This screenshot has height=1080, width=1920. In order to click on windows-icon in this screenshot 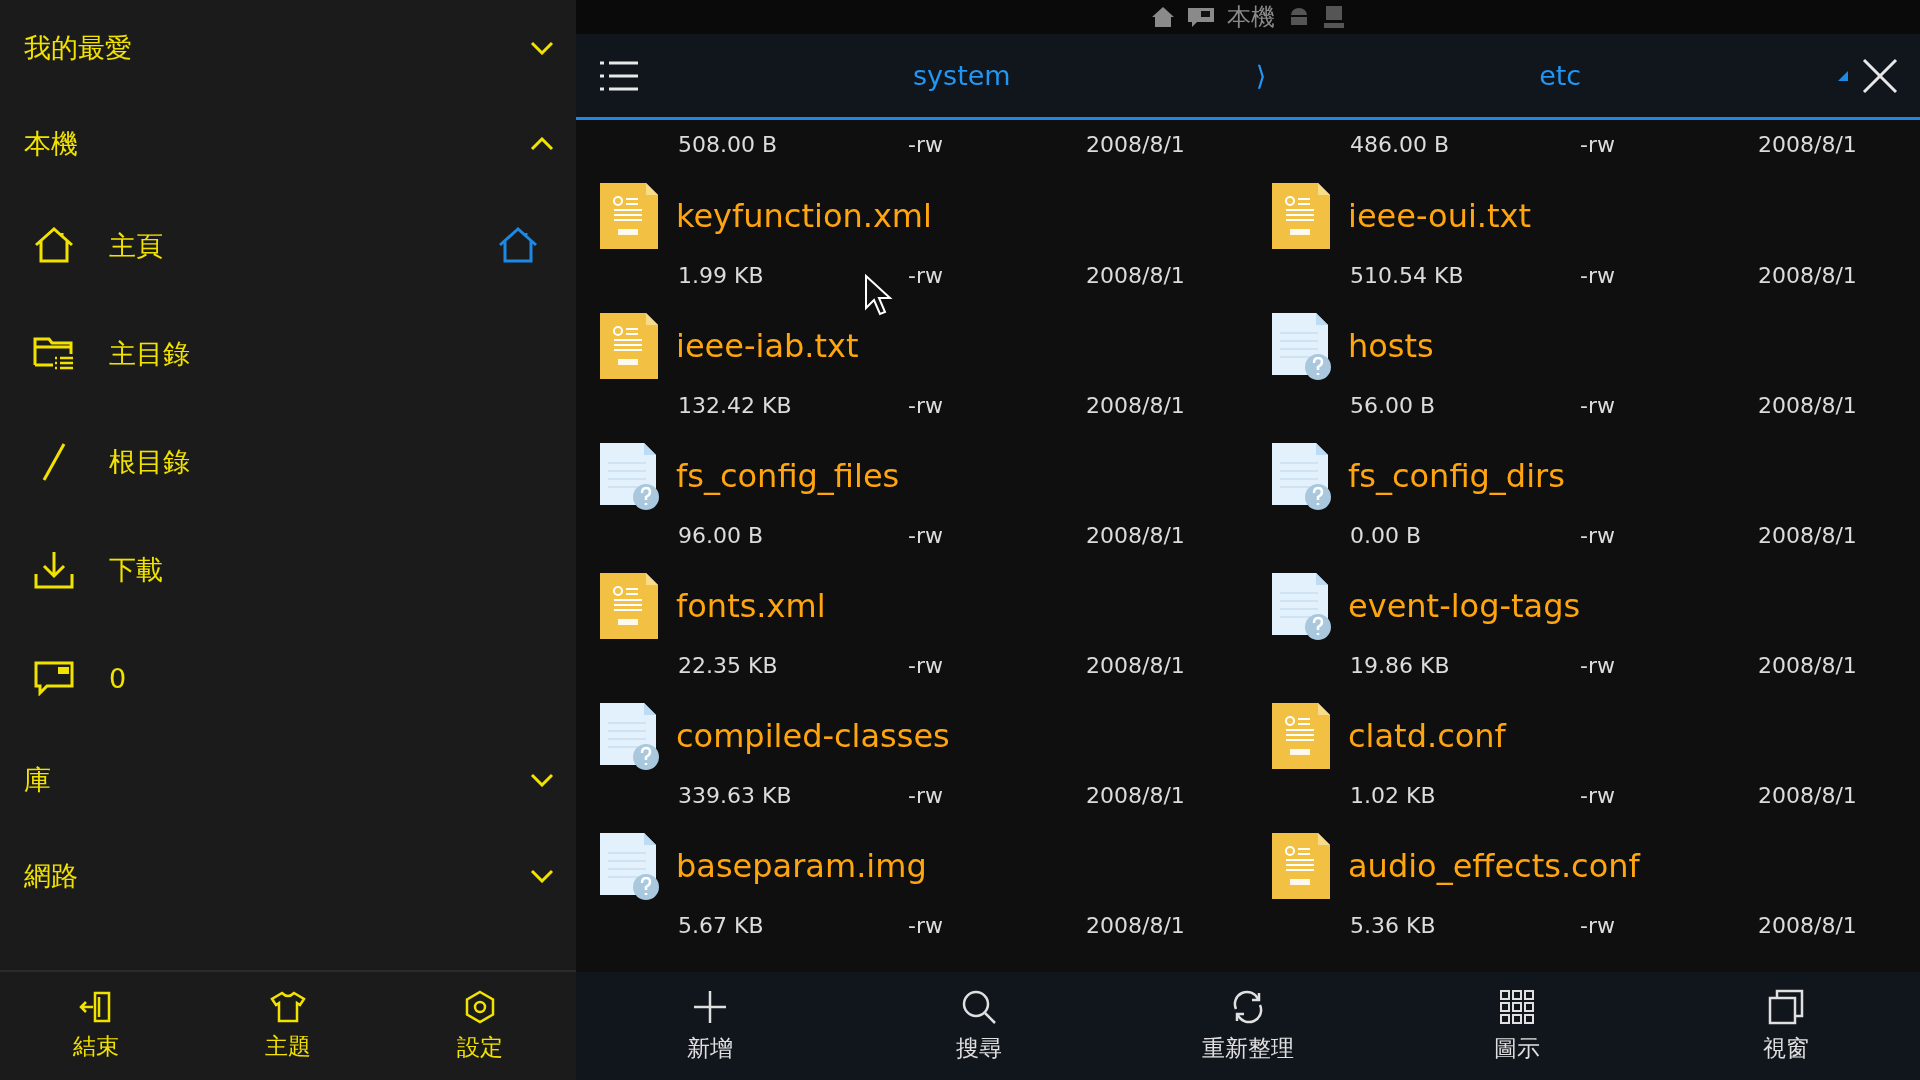, I will do `click(1785, 1006)`.